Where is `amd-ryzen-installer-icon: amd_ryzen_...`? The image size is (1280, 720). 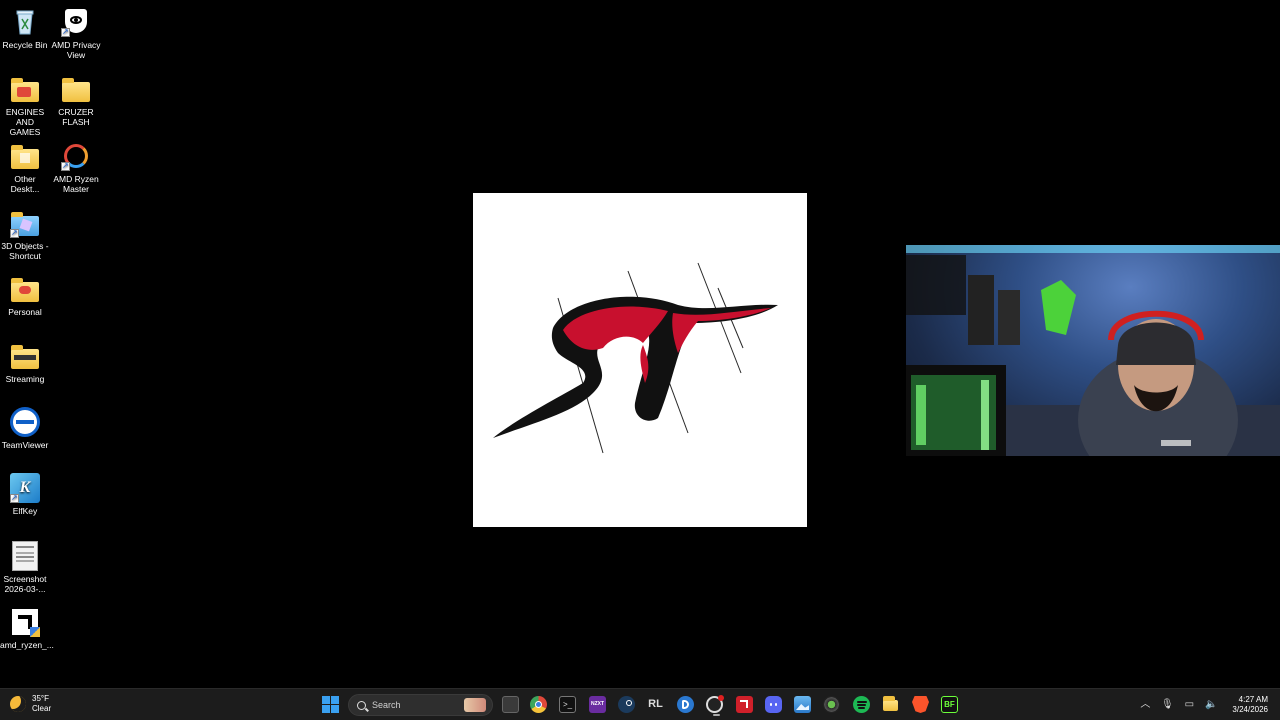
amd-ryzen-installer-icon: amd_ryzen_... is located at coordinates (27, 628).